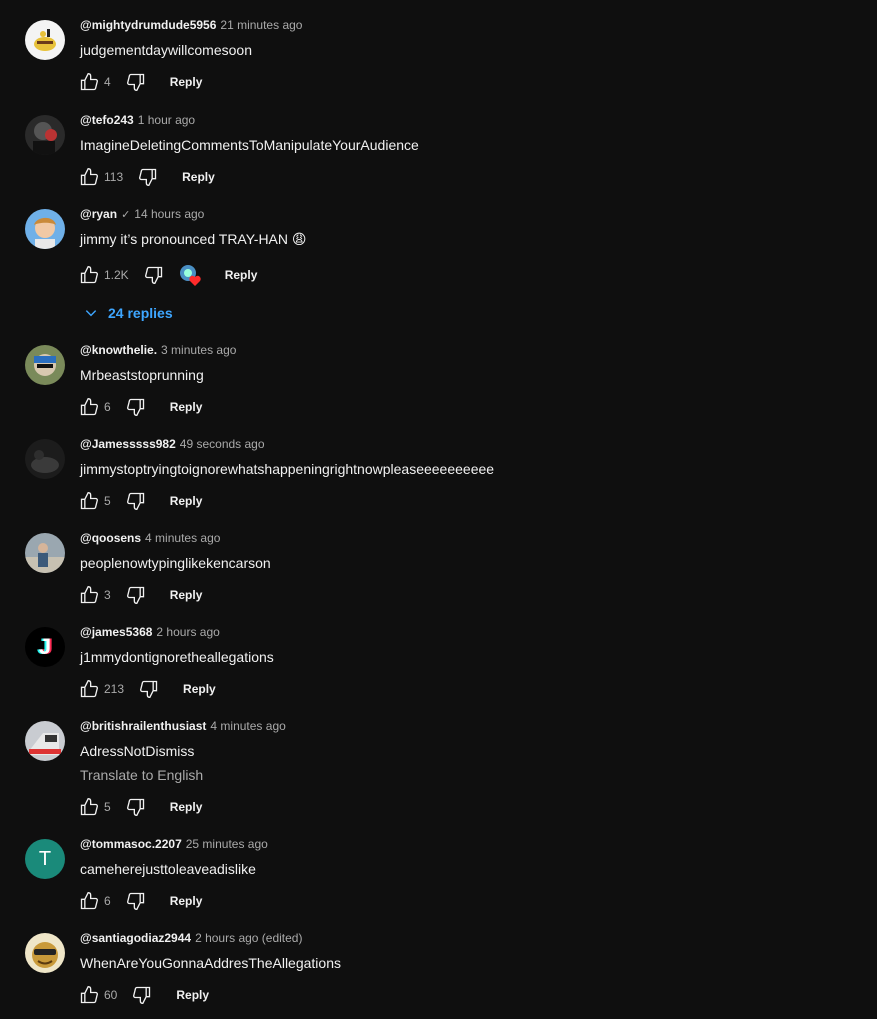 The width and height of the screenshot is (877, 1019). I want to click on author-name: @tommasoc.2207, so click(131, 844).